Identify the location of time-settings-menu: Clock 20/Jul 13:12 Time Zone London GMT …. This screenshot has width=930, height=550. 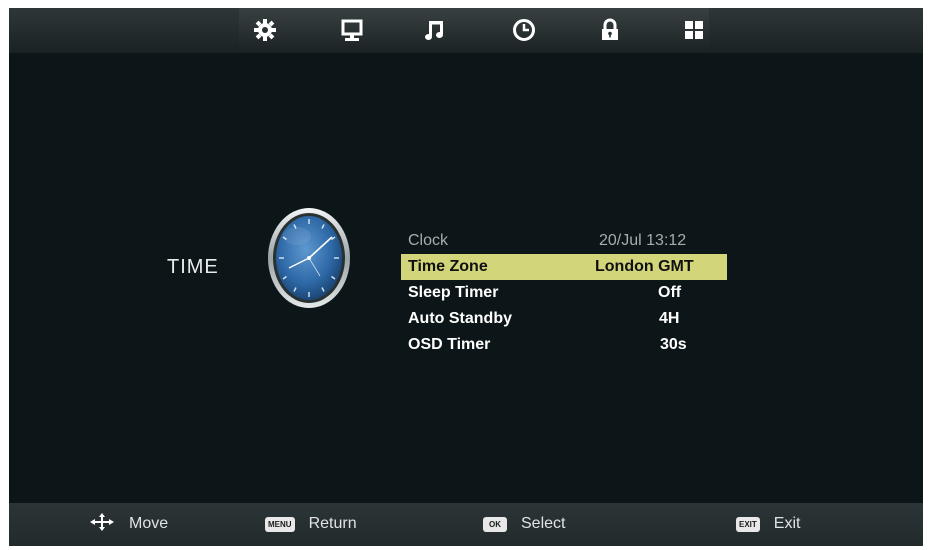
(564, 293).